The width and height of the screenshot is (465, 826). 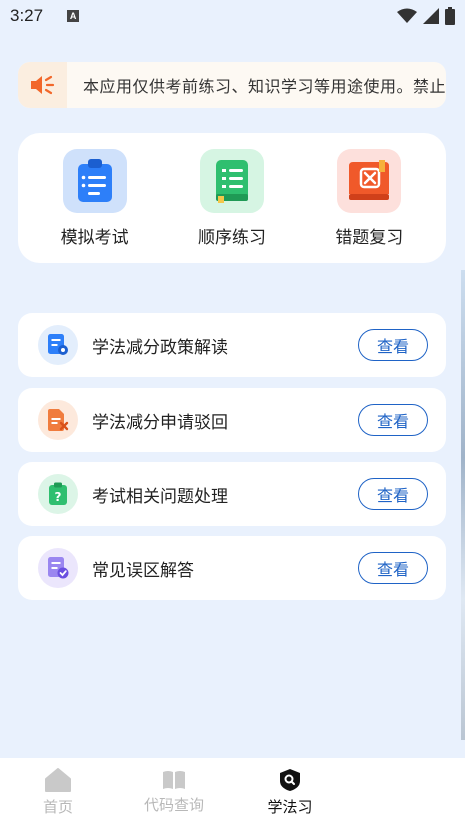 I want to click on list-item-title: 考试相关问题处理, so click(x=160, y=496).